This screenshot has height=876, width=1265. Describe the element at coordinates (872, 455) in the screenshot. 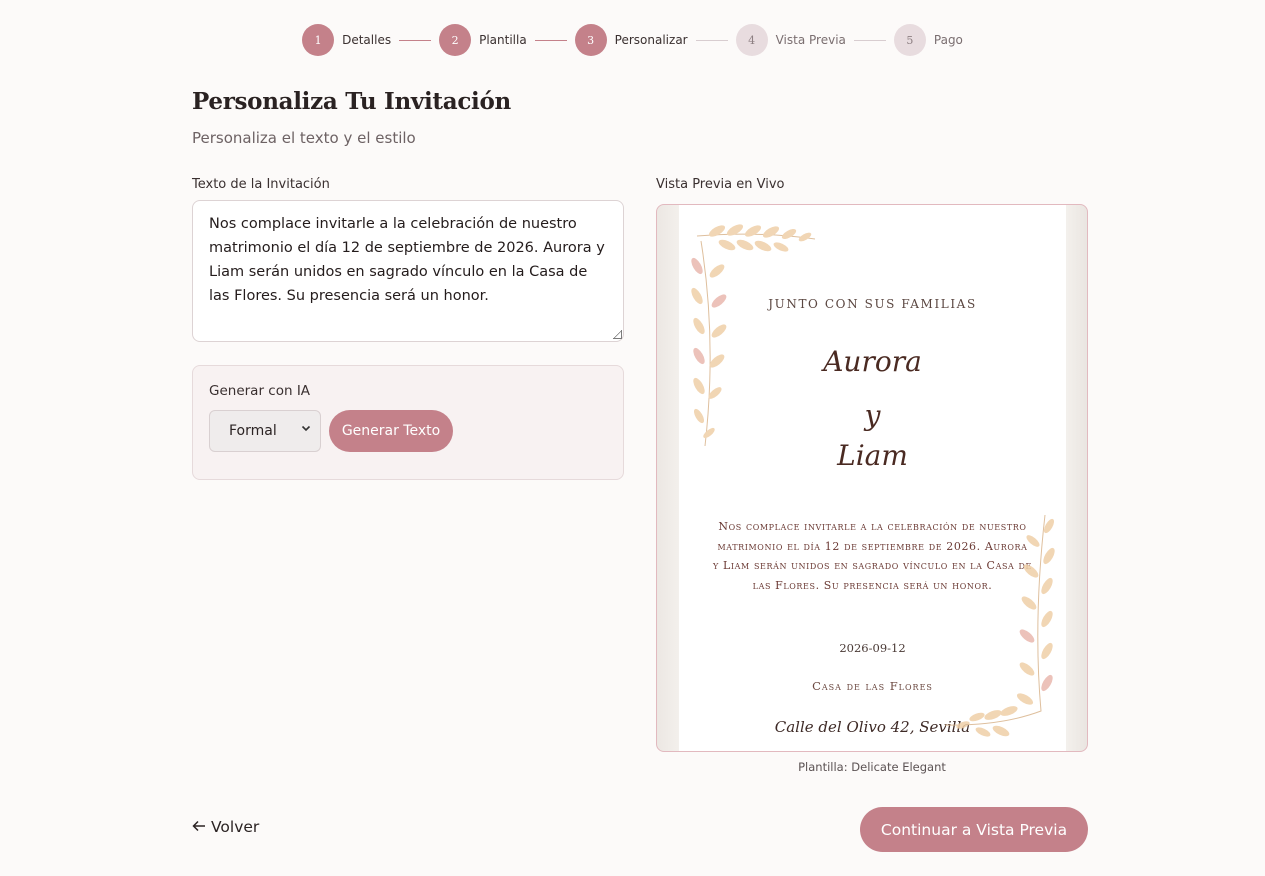

I see `card-name-2: Liam` at that location.